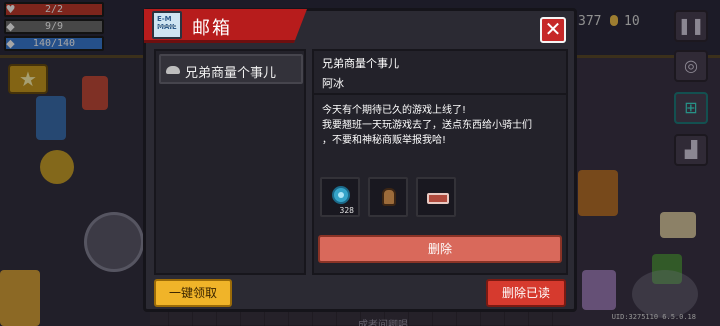  I want to click on attachment-quantity: 328, so click(346, 210).